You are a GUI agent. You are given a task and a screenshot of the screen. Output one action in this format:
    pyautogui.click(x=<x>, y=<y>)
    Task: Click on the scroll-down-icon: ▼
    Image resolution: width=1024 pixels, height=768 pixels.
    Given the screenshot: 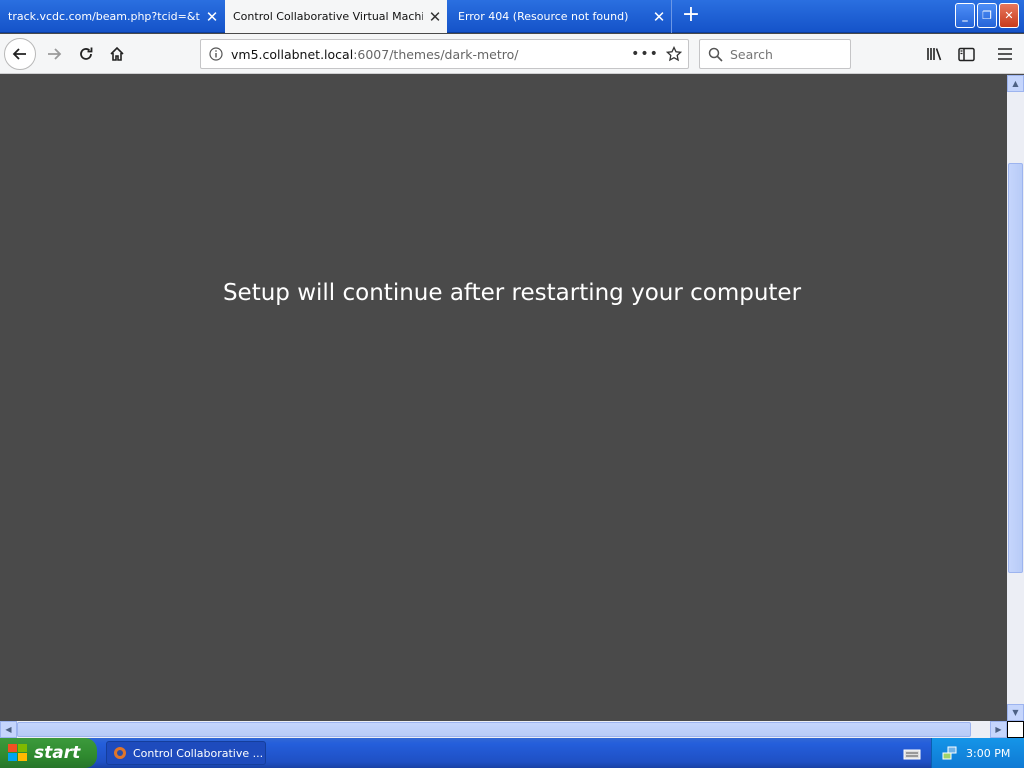 What is the action you would take?
    pyautogui.click(x=1015, y=712)
    